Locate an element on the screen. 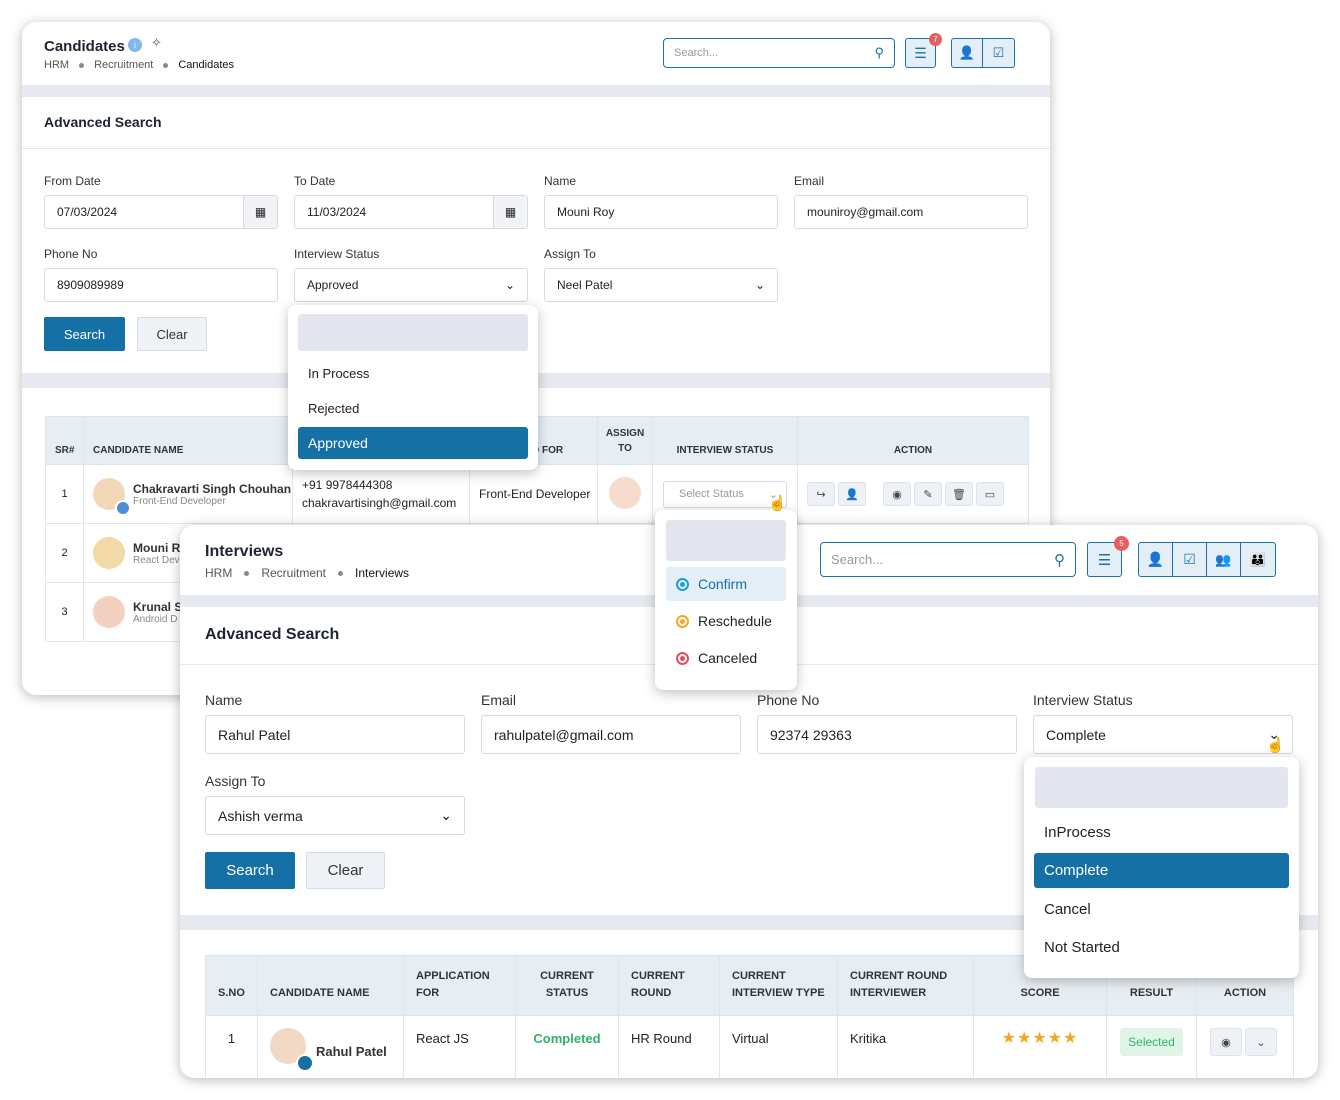 The height and width of the screenshot is (1100, 1340). assign-to-select: Ashish verma ⌄ is located at coordinates (335, 815).